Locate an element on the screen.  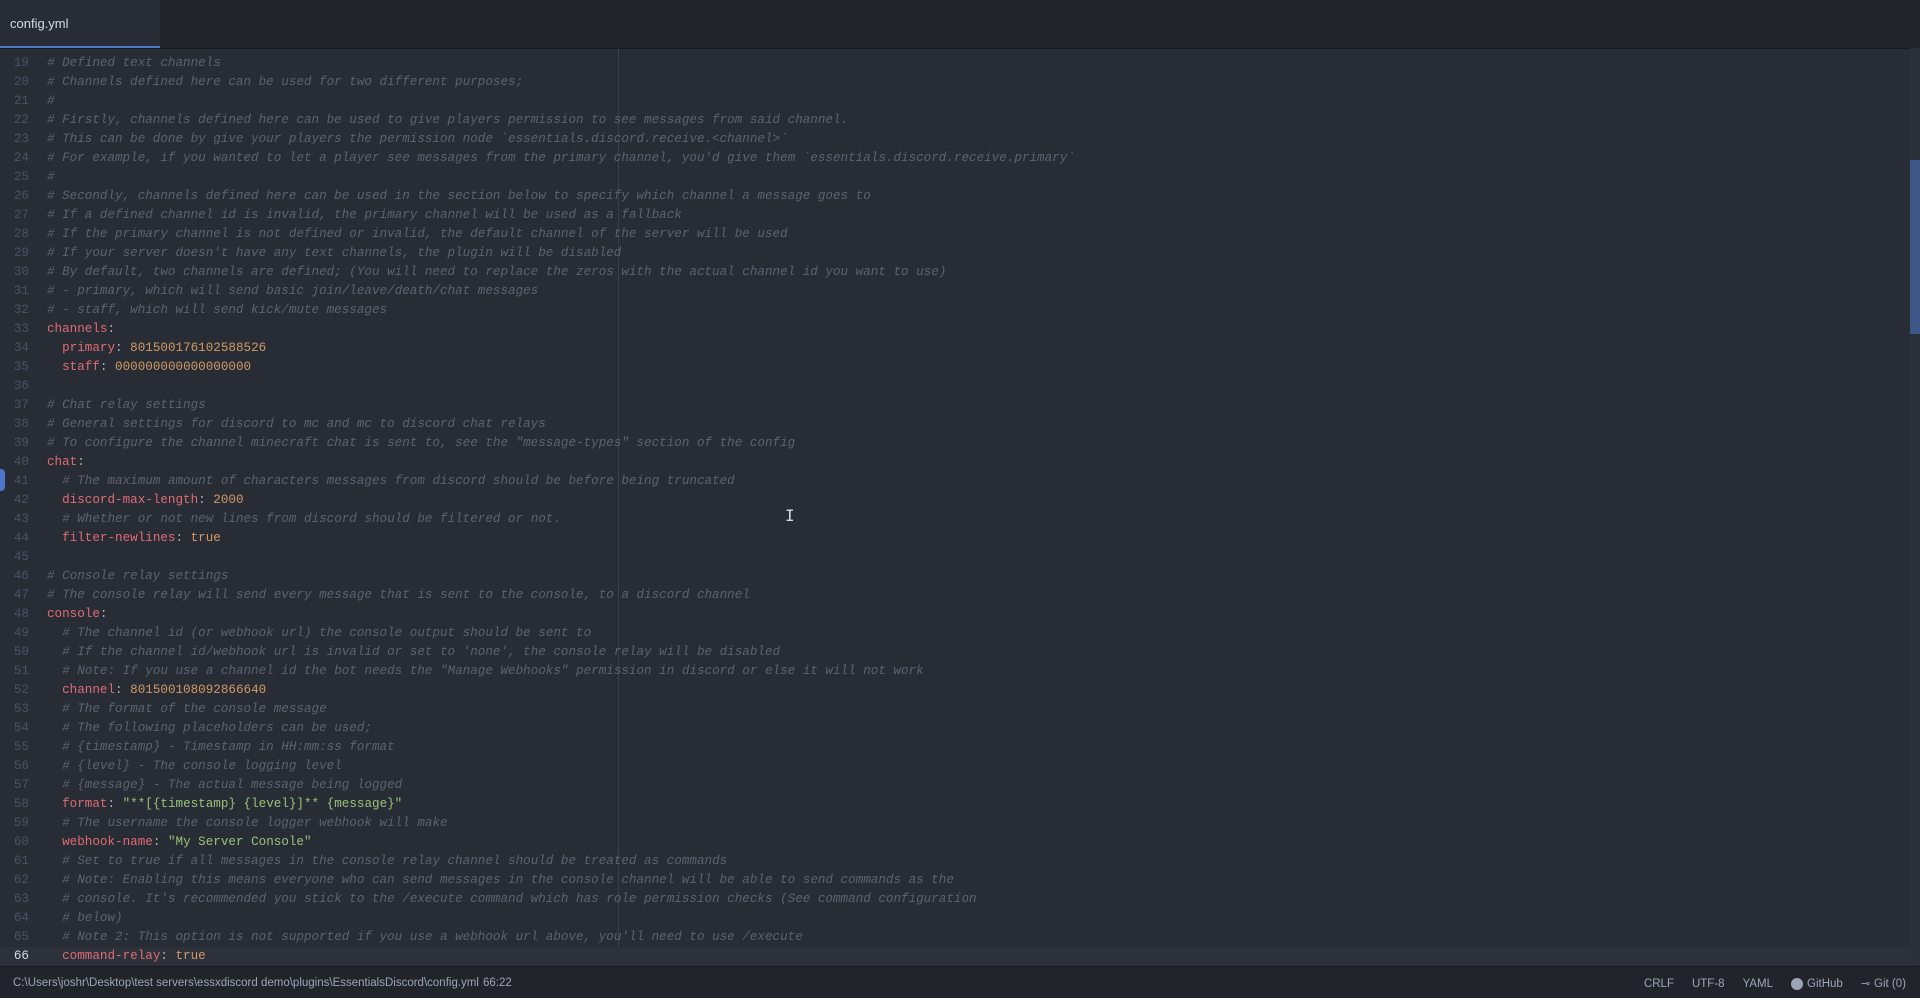
code-line: 37 # Chat relay settings is located at coordinates (955, 405).